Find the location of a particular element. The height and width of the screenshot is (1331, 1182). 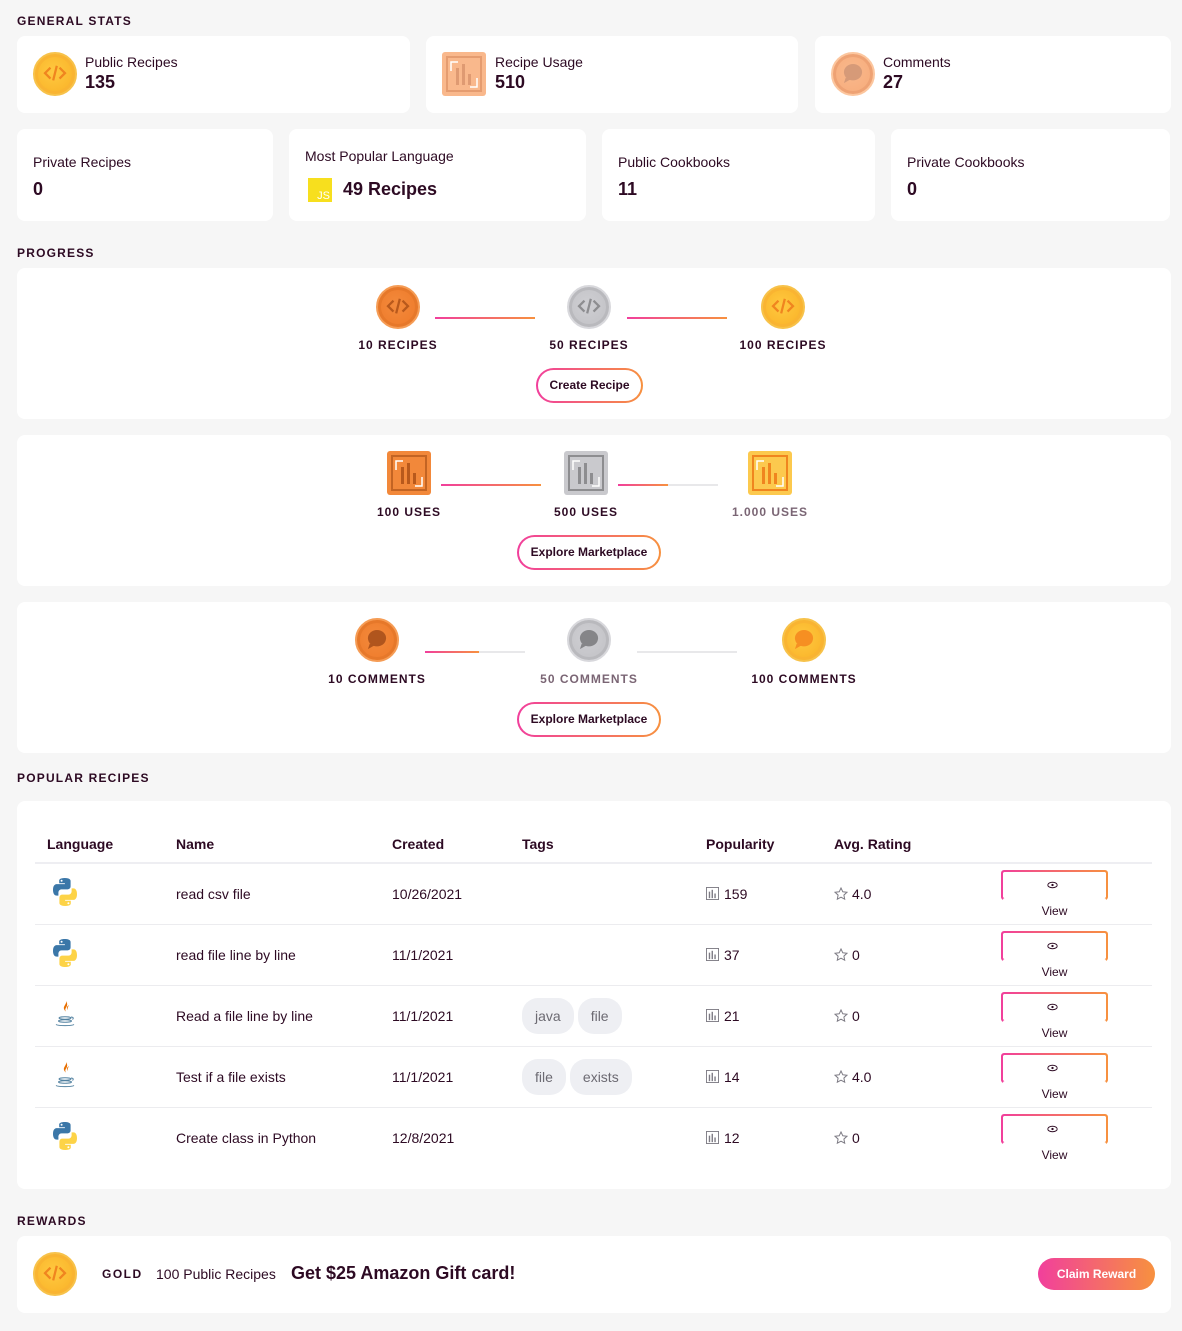

javascript-icon: JS is located at coordinates (320, 190).